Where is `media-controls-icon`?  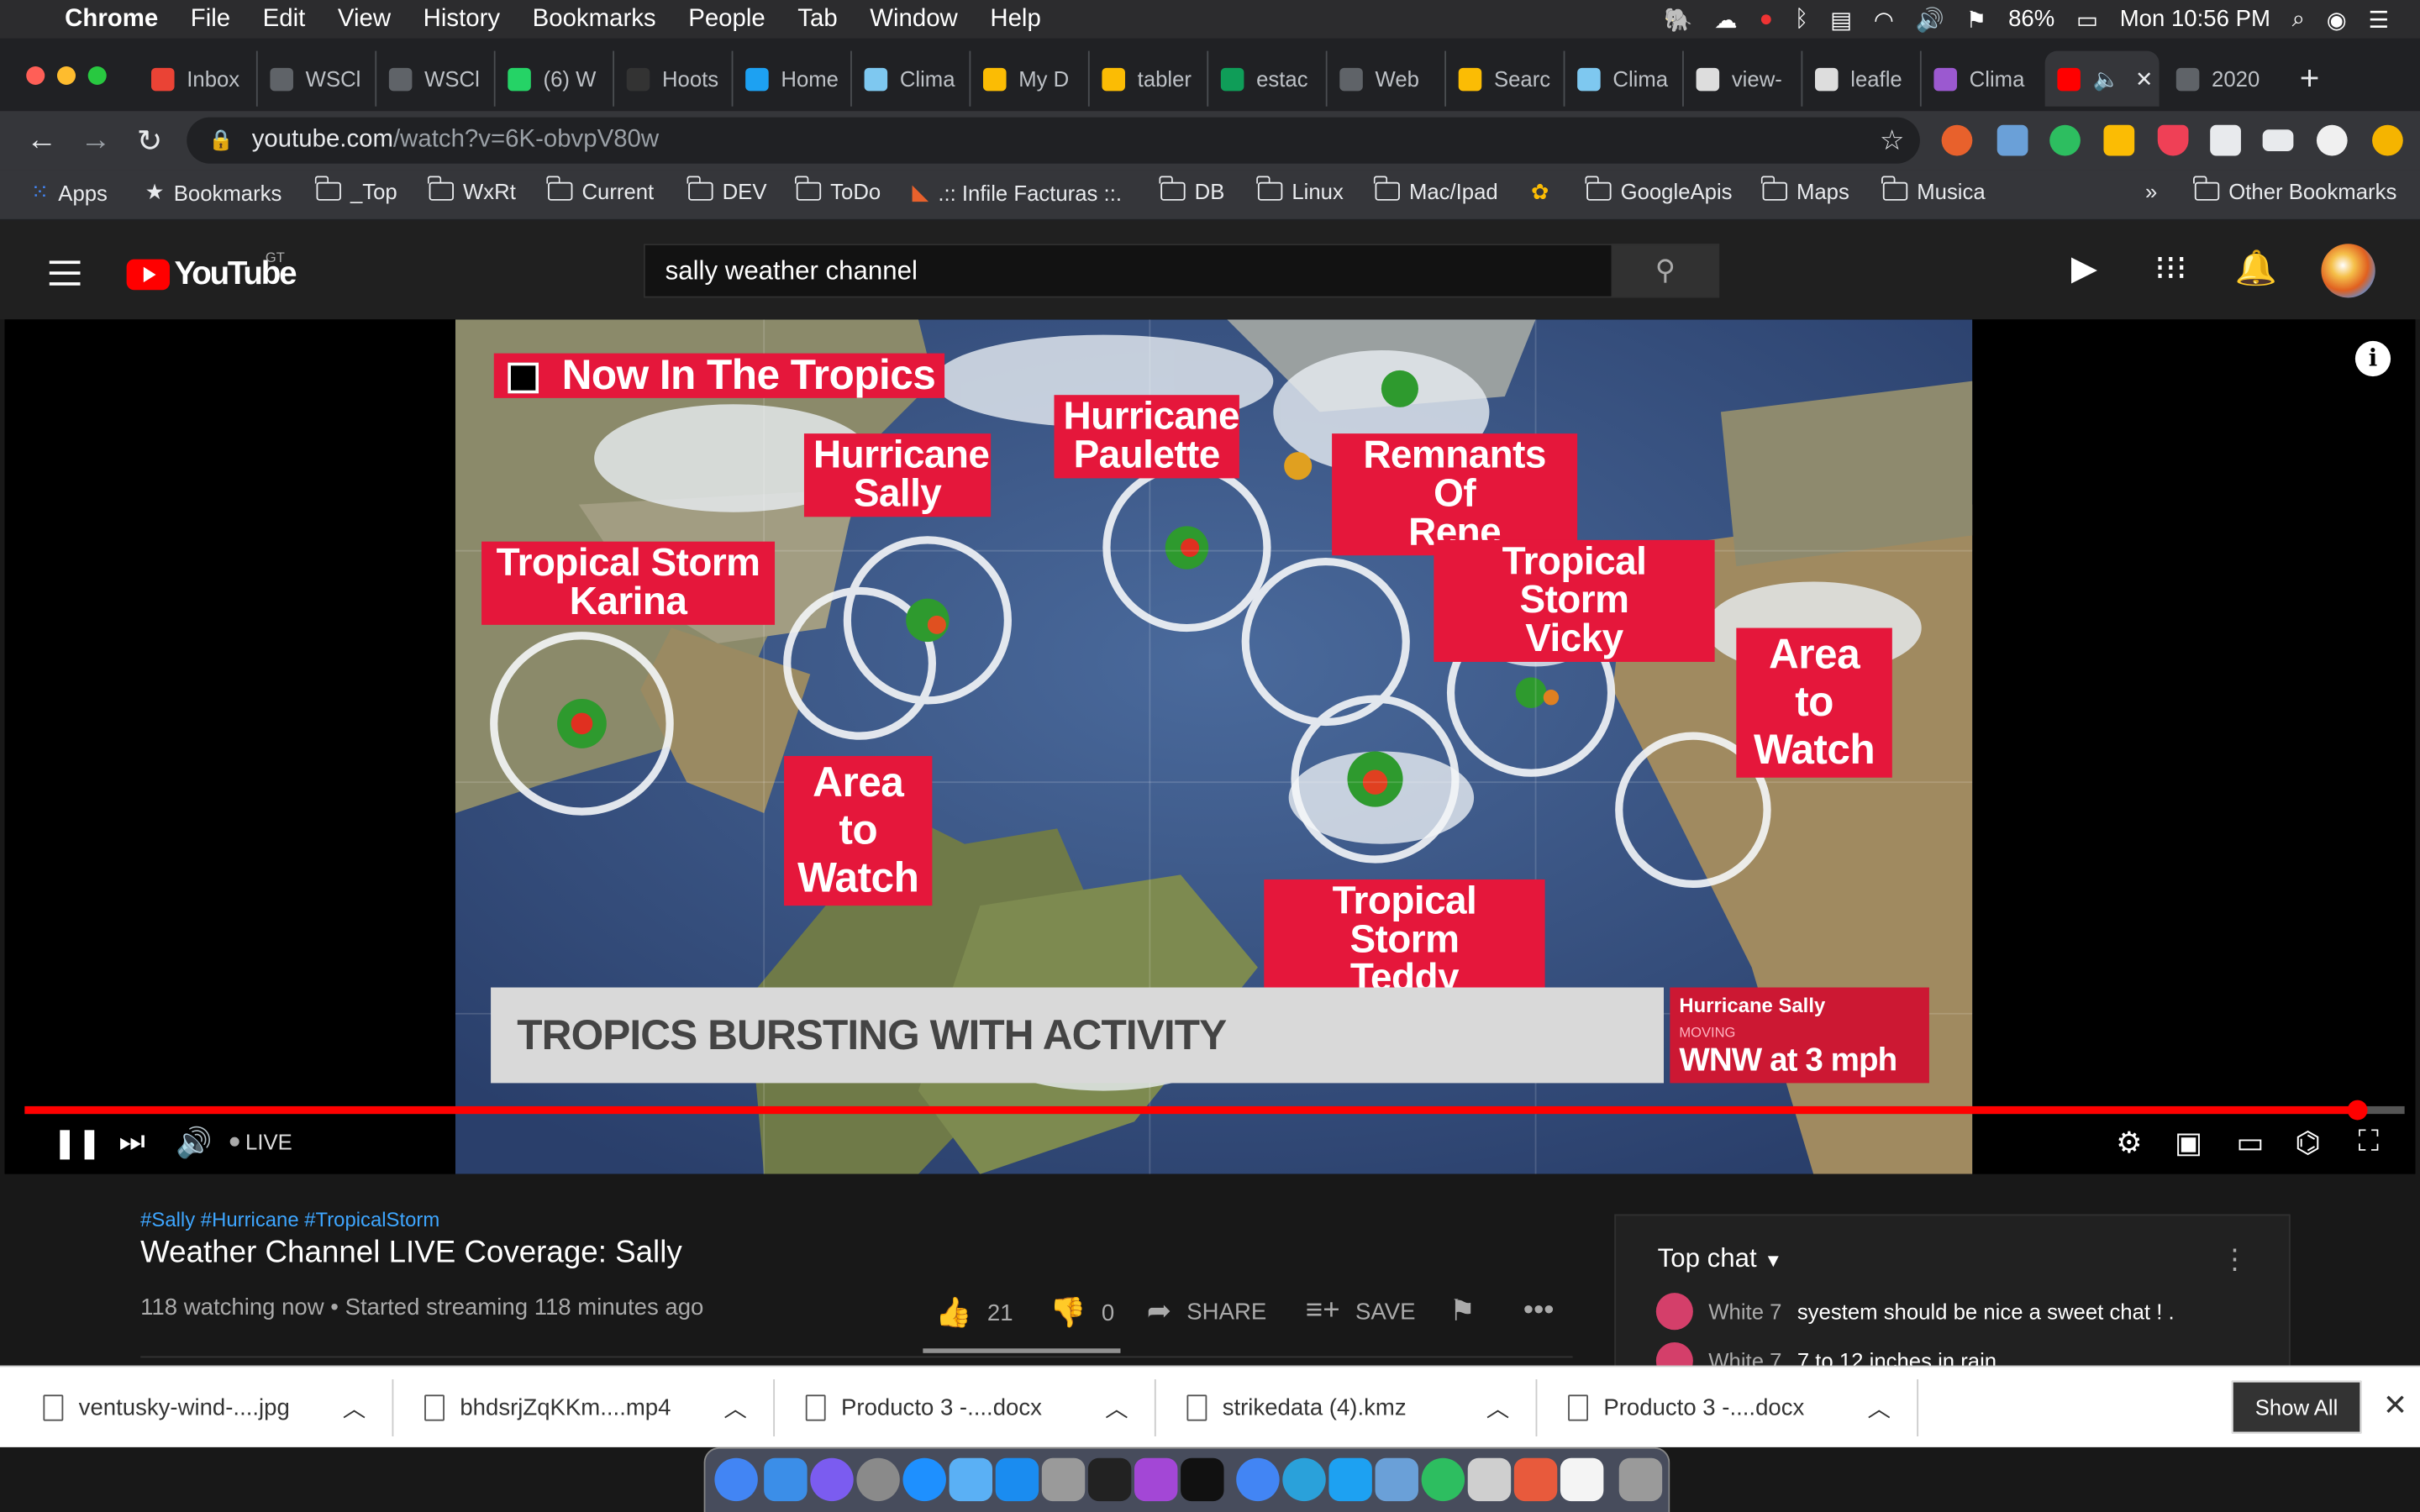 media-controls-icon is located at coordinates (2278, 140).